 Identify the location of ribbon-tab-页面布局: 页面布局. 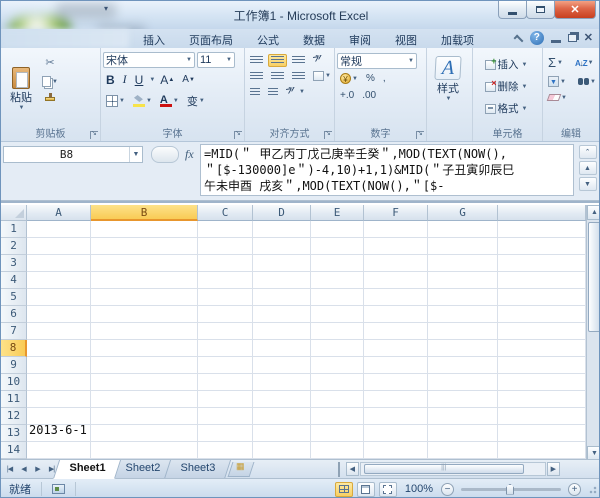
(211, 38).